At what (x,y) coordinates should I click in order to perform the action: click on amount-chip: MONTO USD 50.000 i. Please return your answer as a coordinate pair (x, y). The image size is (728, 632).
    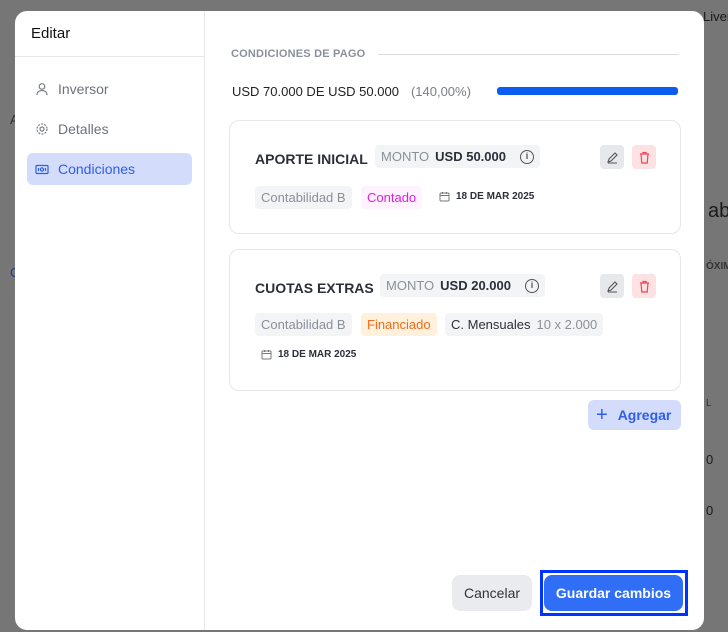
    Looking at the image, I should click on (457, 156).